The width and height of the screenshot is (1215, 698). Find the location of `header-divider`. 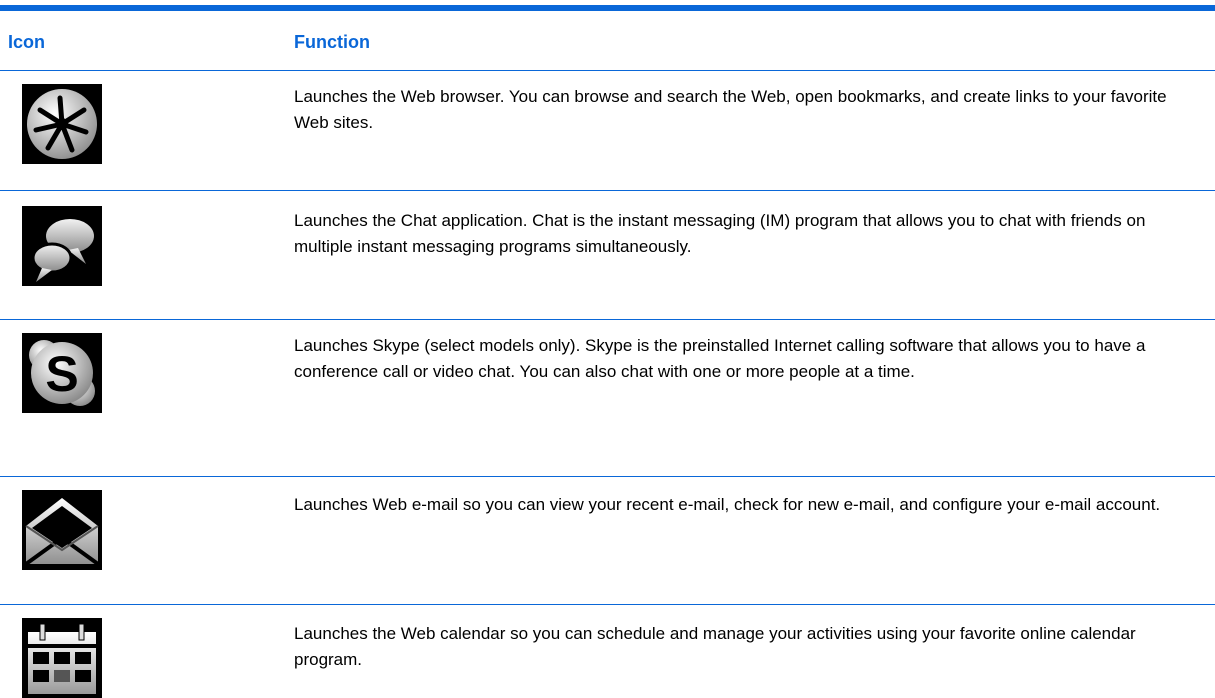

header-divider is located at coordinates (607, 70).